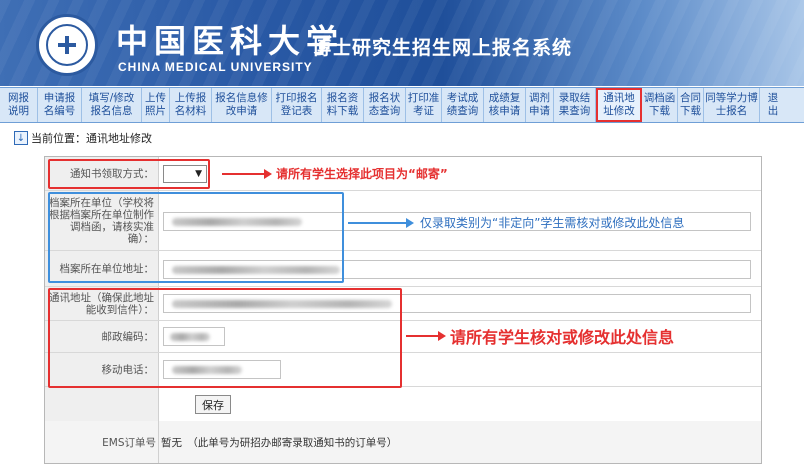 This screenshot has width=804, height=464. I want to click on annotation-box-contact, so click(225, 338).